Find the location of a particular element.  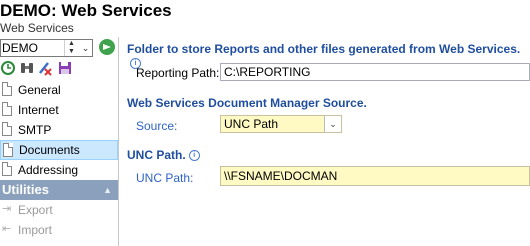

sidebar-item-documents: Documents is located at coordinates (59, 150).